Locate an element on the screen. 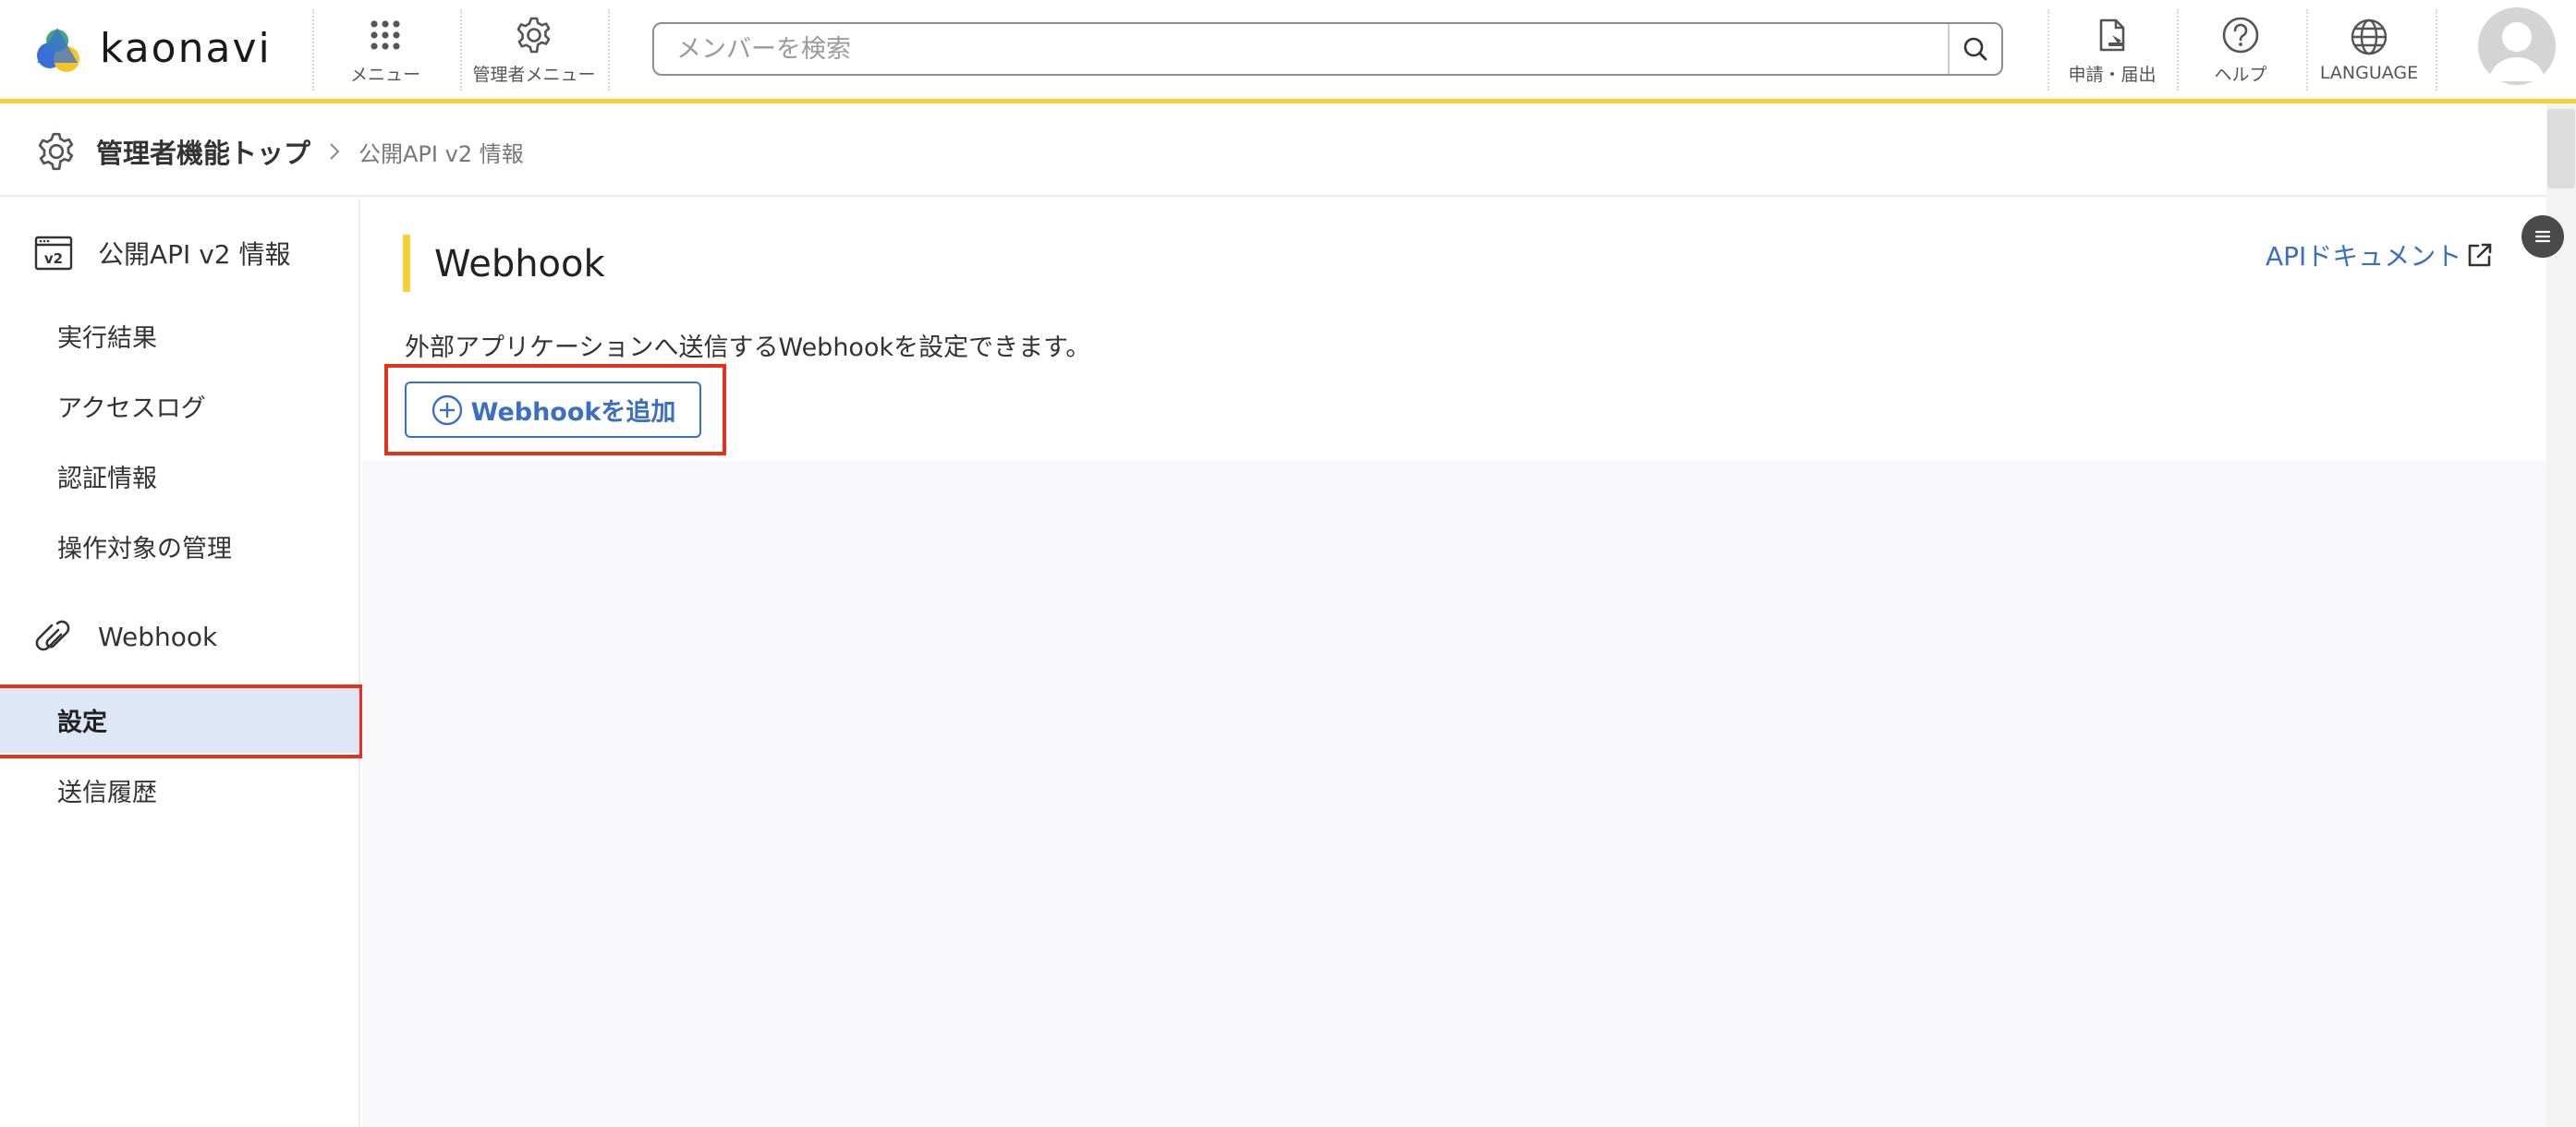  chevron-right-icon is located at coordinates (335, 151).